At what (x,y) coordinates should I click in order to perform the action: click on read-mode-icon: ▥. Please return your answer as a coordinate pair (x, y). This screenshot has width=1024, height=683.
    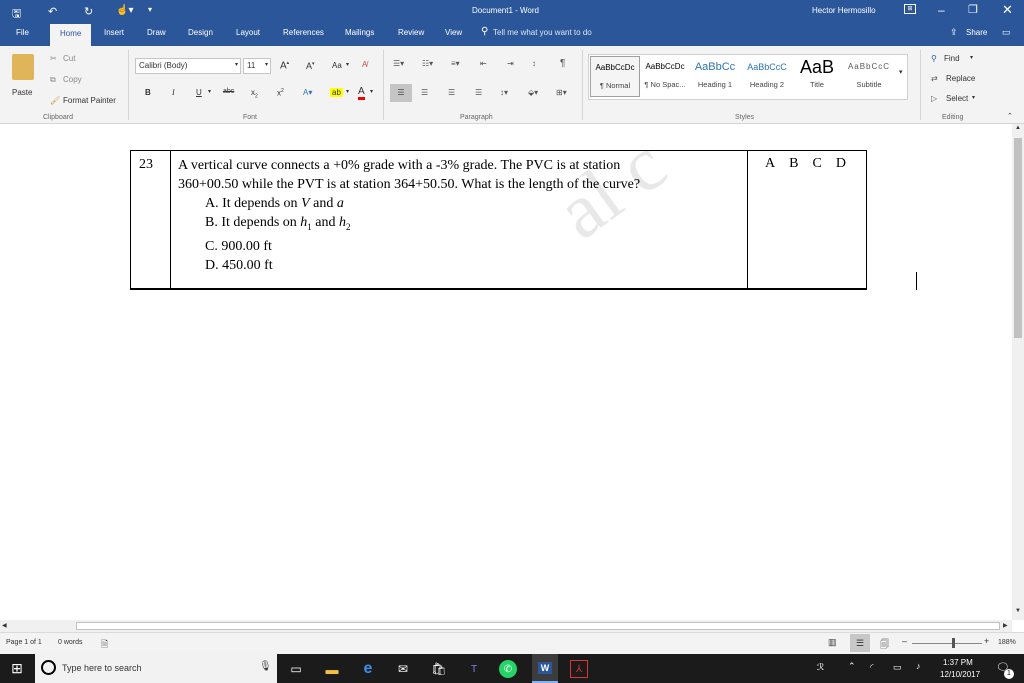
    Looking at the image, I should click on (832, 642).